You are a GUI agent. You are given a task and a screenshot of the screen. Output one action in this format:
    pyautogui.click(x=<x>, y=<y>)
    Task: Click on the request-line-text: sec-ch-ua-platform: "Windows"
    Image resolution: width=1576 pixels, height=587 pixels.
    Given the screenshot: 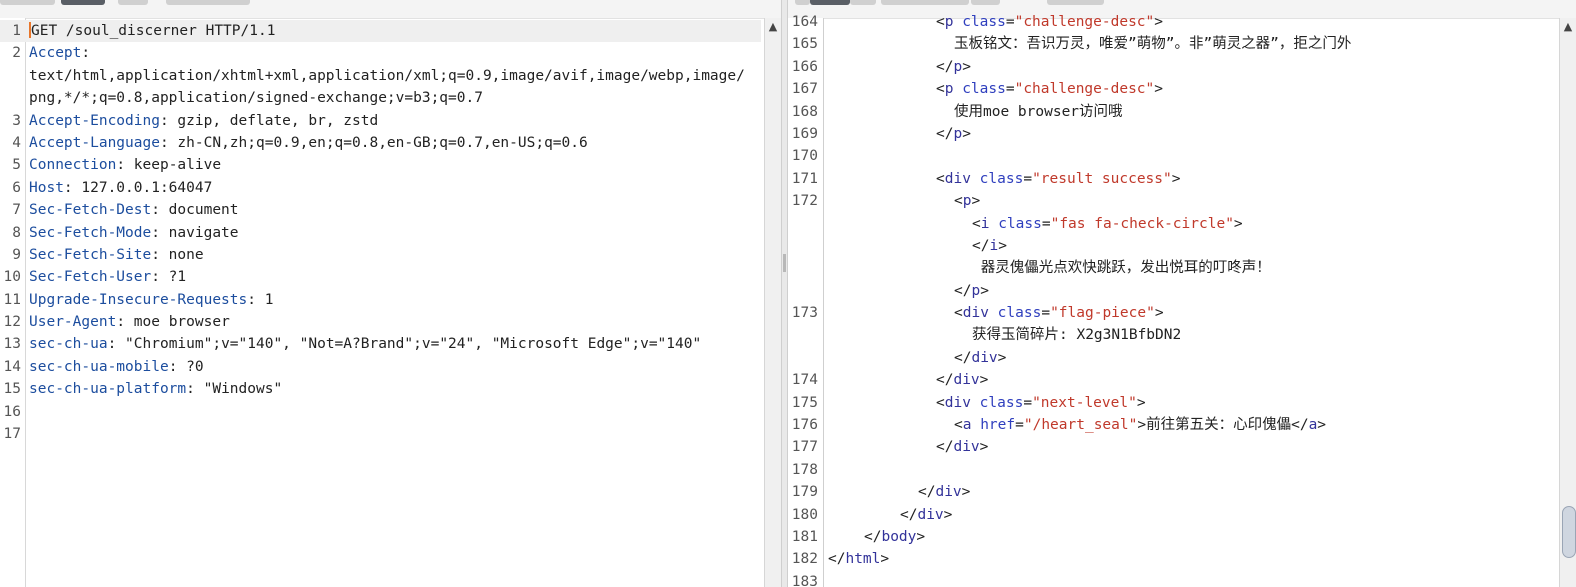 What is the action you would take?
    pyautogui.click(x=155, y=389)
    